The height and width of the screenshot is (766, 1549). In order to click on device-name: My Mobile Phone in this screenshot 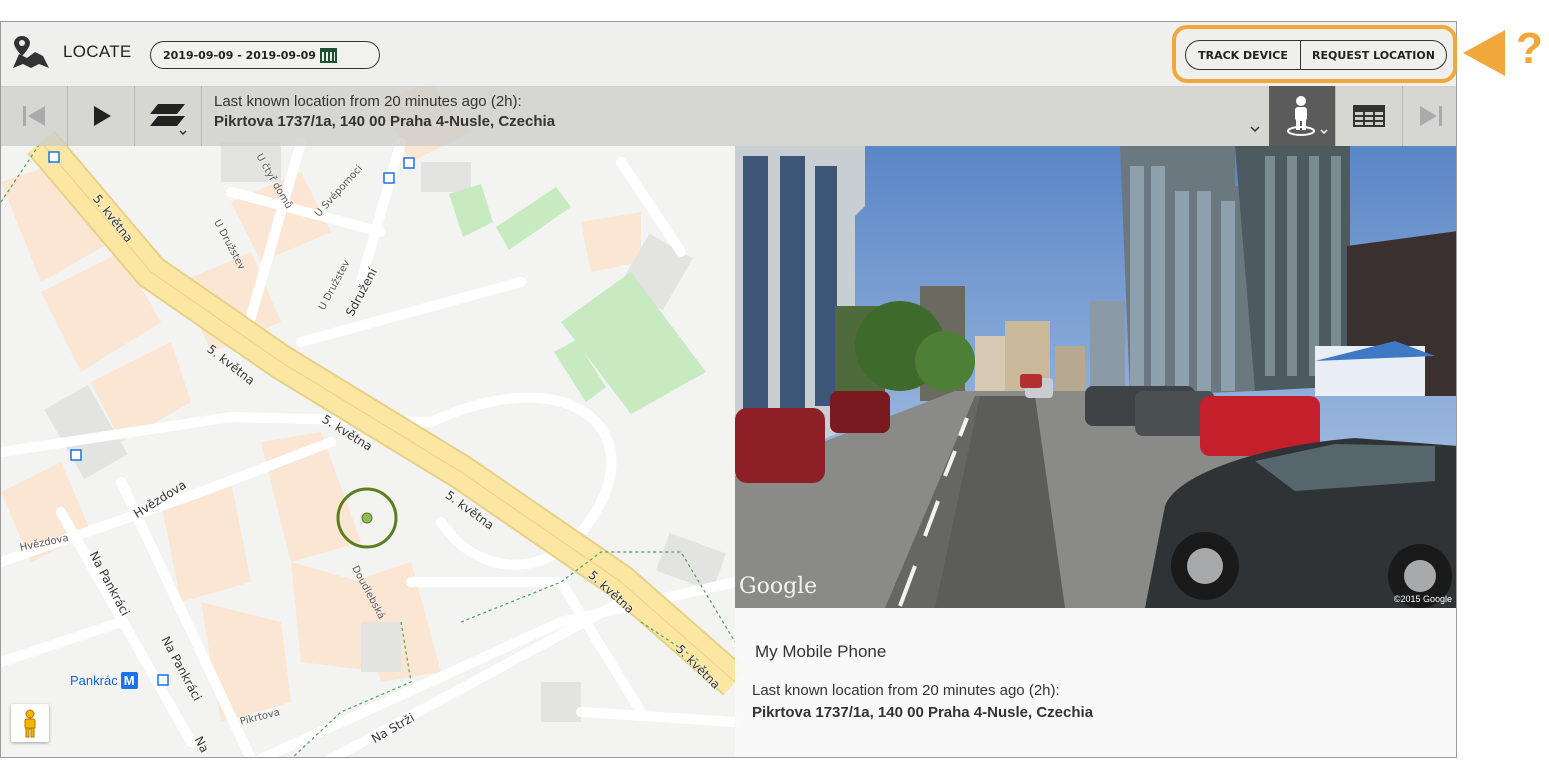, I will do `click(821, 651)`.